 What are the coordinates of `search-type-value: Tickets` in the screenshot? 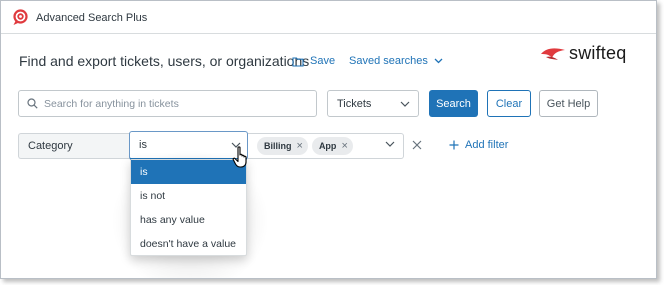 It's located at (354, 103).